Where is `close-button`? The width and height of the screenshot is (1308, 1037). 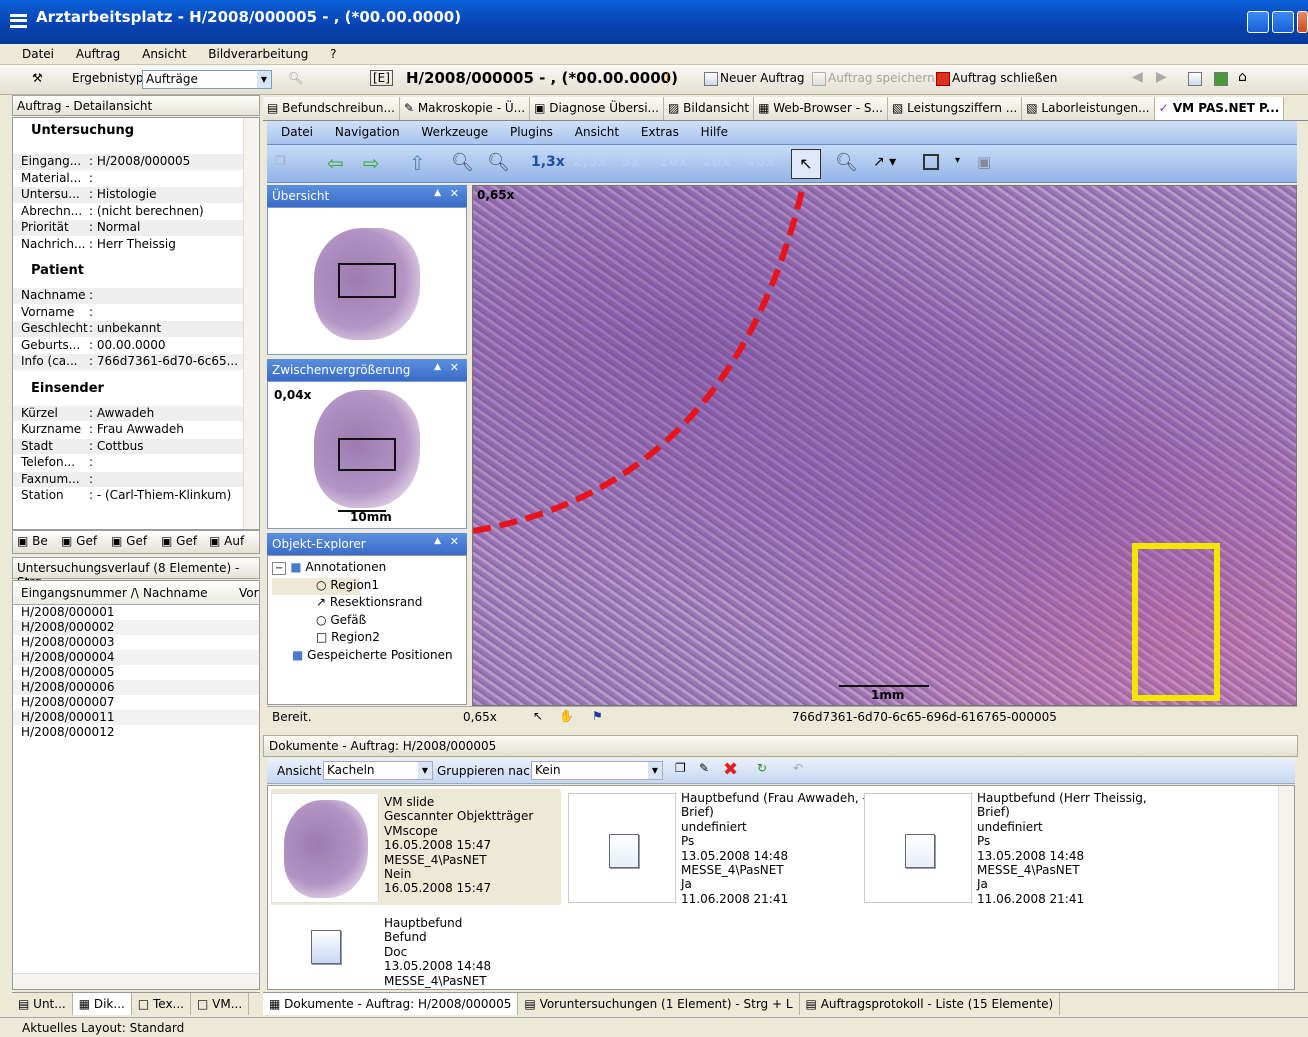 close-button is located at coordinates (1302, 22).